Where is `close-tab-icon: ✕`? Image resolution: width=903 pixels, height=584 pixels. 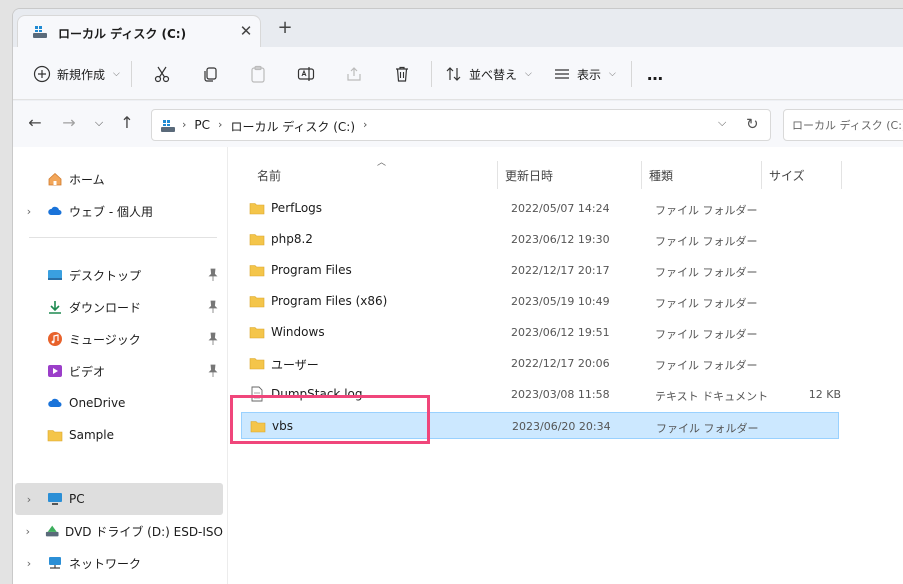
close-tab-icon: ✕ is located at coordinates (246, 31).